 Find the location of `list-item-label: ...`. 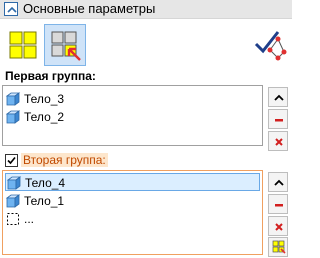

list-item-label: ... is located at coordinates (29, 219).